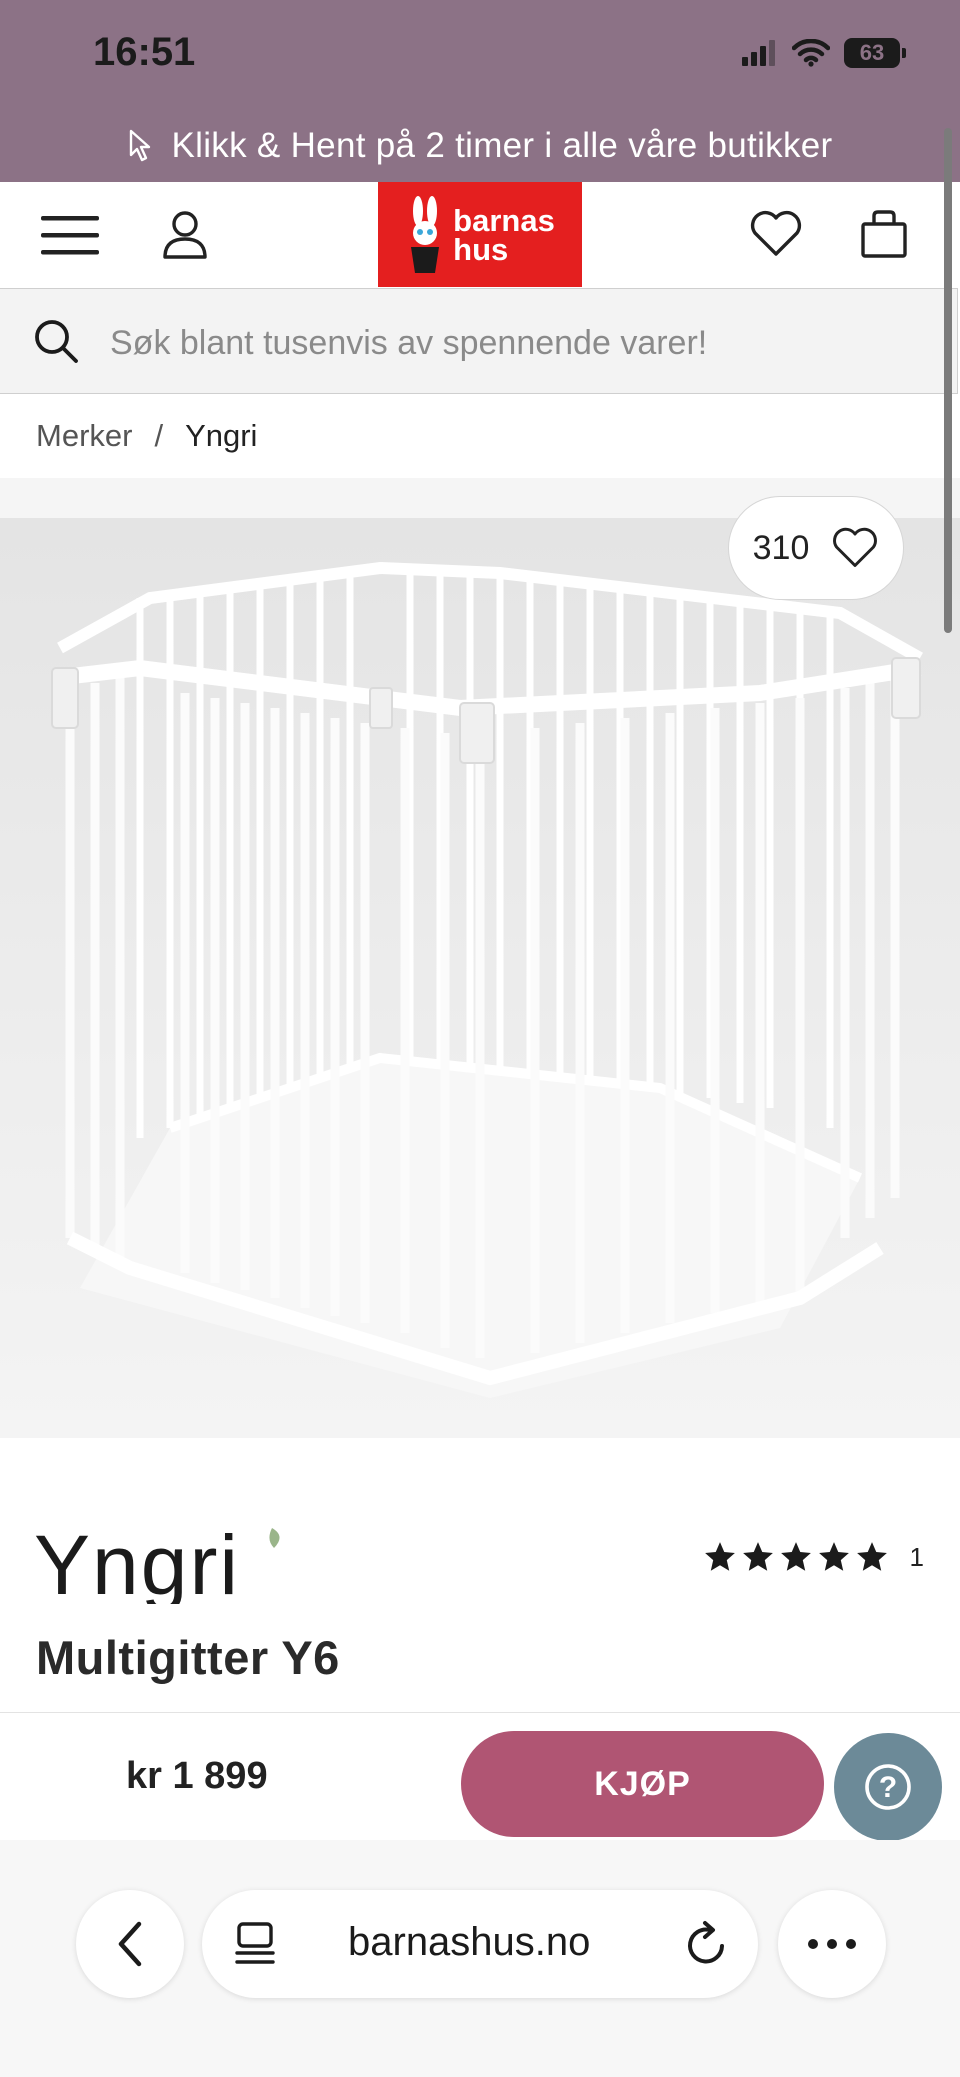  I want to click on rabbit-icon, so click(425, 234).